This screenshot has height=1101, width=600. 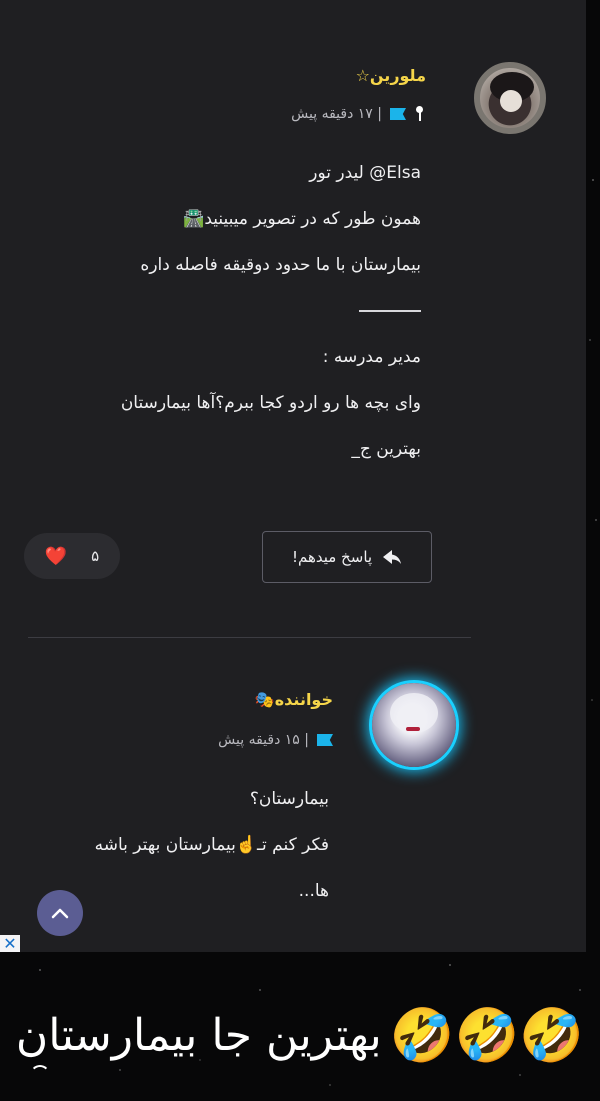 I want to click on video-caption: بهترین جا بیمارستان 🤣🤣🤣, so click(x=300, y=1035).